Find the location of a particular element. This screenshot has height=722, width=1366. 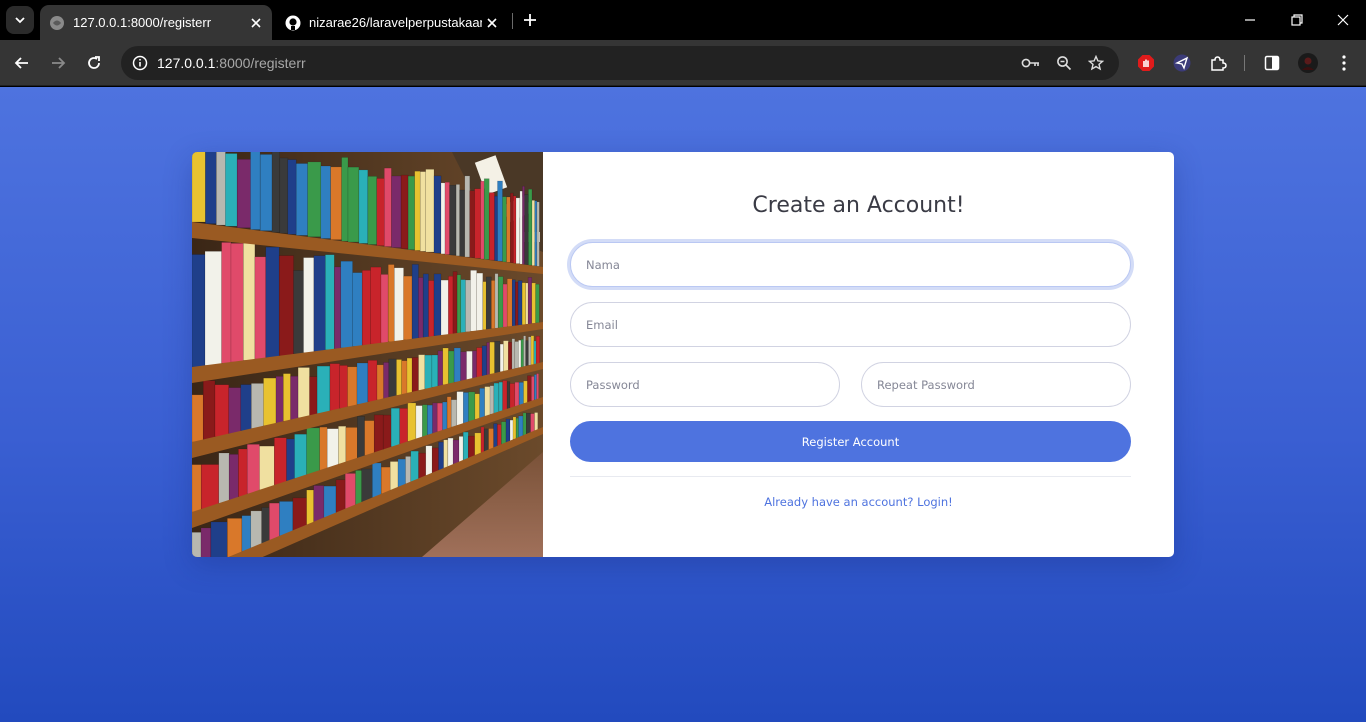

proton-vpn-extension-icon is located at coordinates (1182, 63).